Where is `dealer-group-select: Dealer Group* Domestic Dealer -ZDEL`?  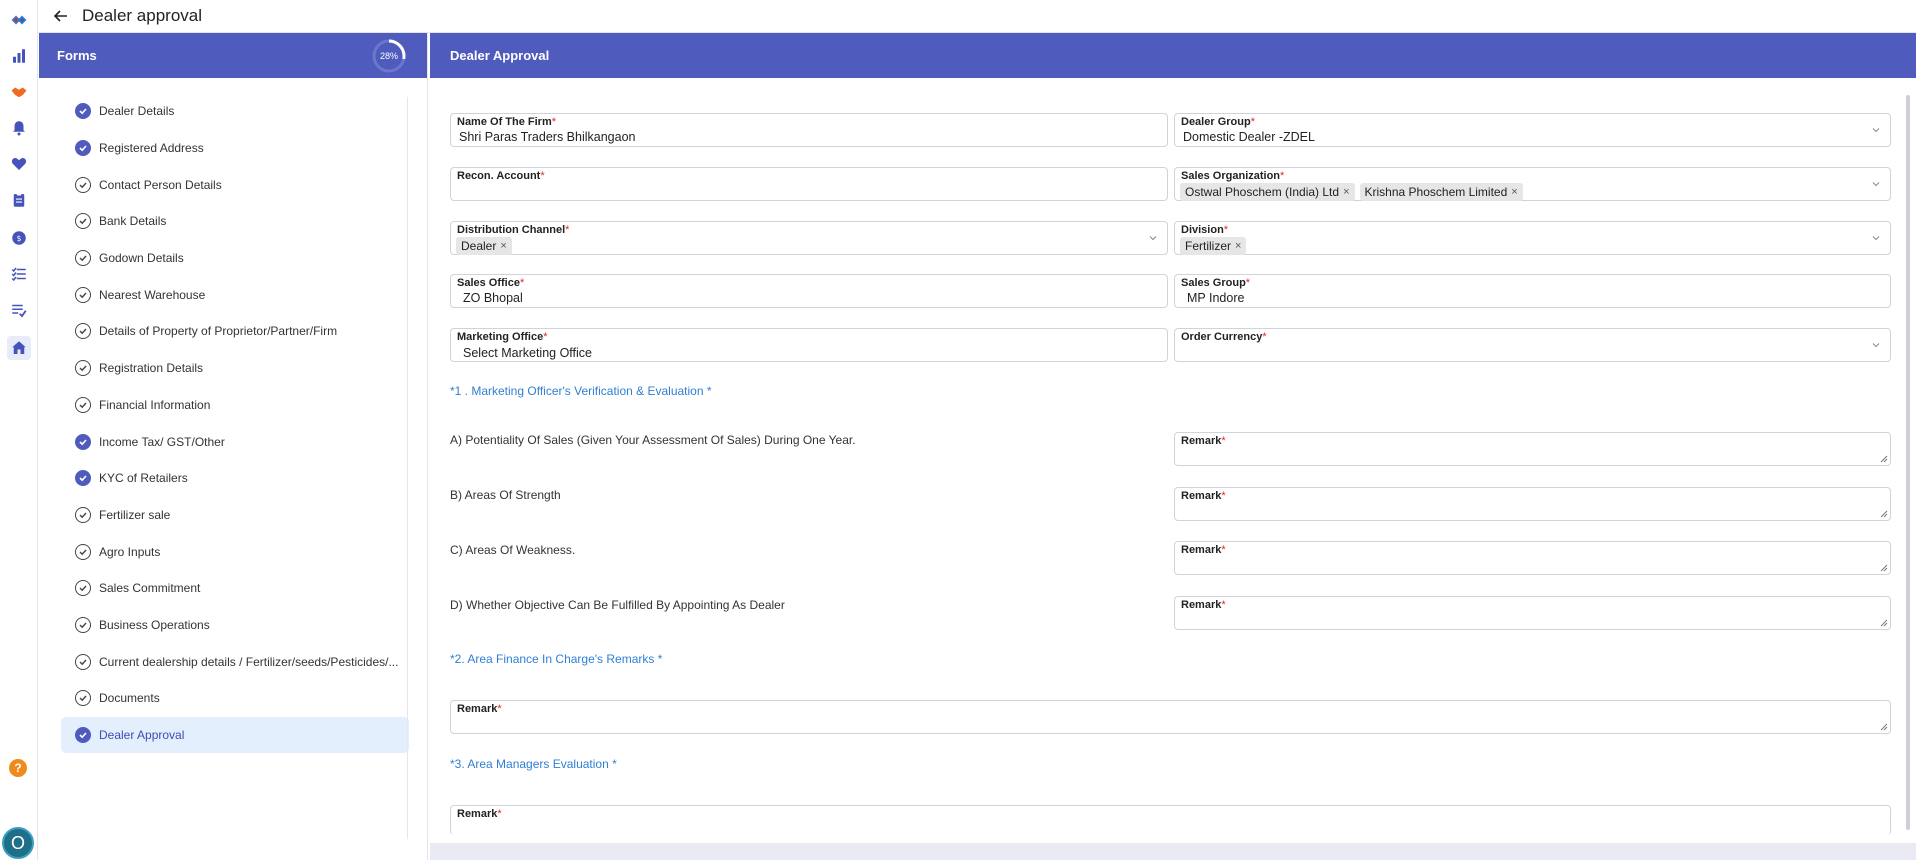 dealer-group-select: Dealer Group* Domestic Dealer -ZDEL is located at coordinates (1532, 130).